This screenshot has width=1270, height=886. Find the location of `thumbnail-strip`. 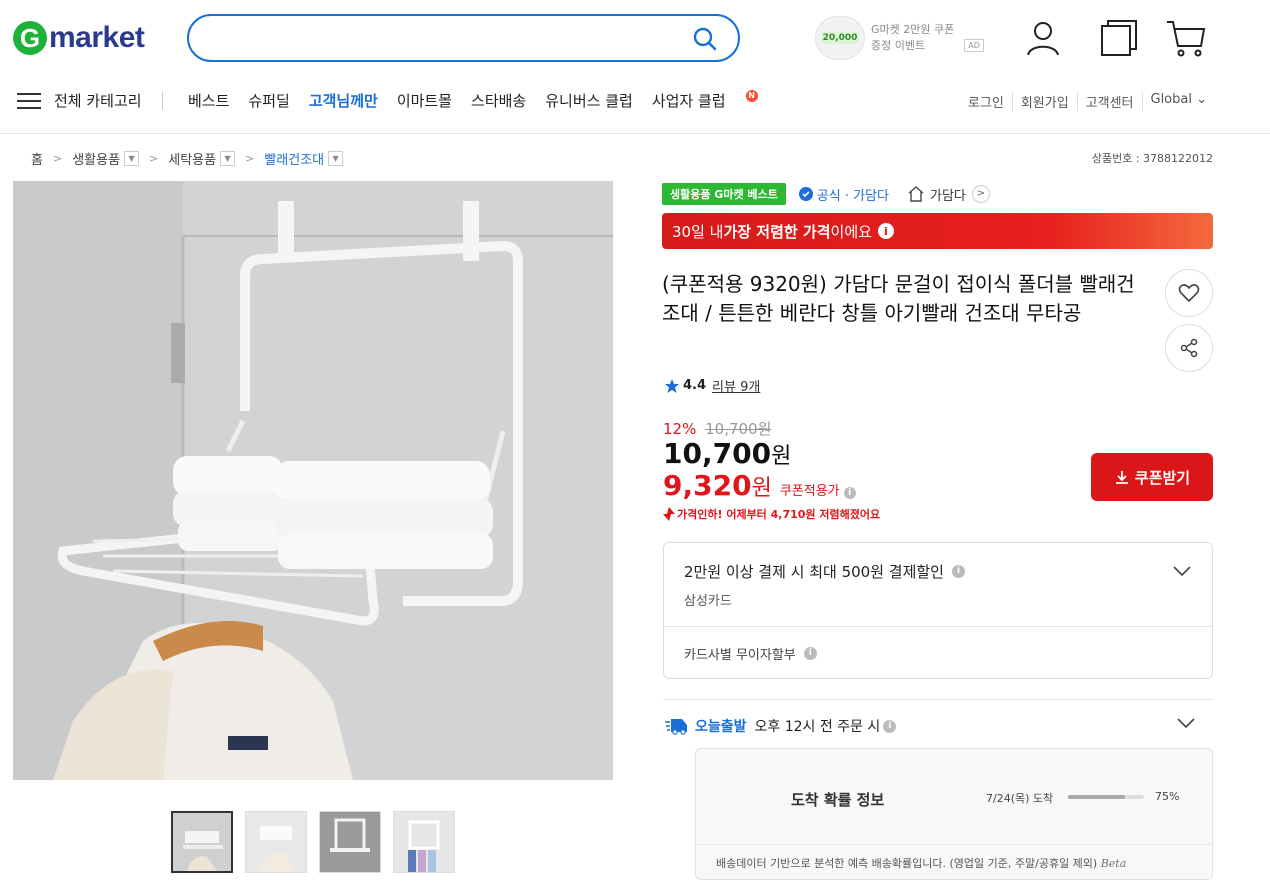

thumbnail-strip is located at coordinates (319, 842).